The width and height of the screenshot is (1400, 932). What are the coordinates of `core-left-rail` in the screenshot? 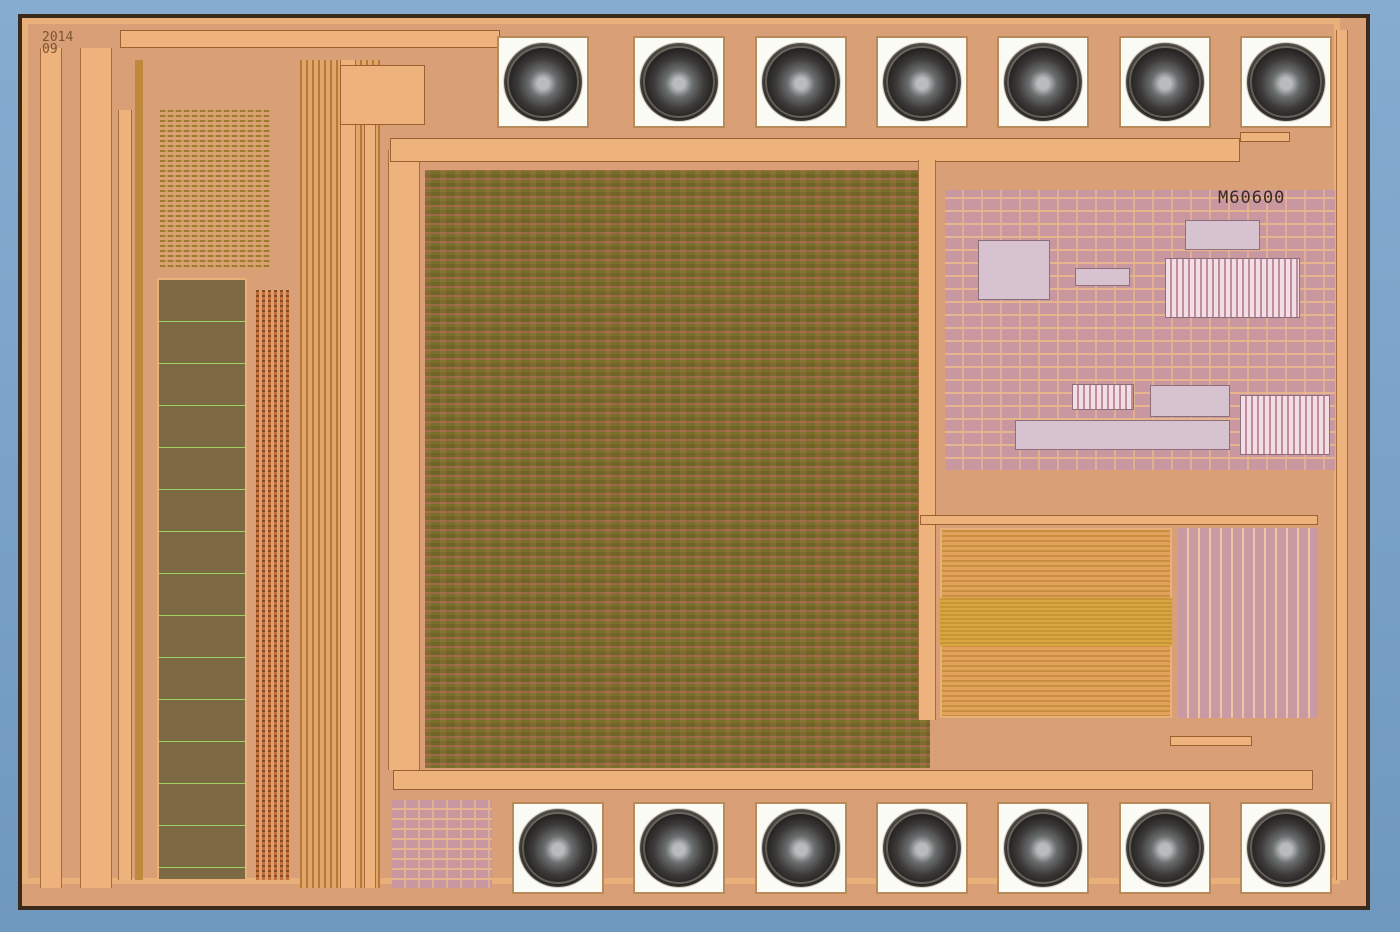 It's located at (404, 460).